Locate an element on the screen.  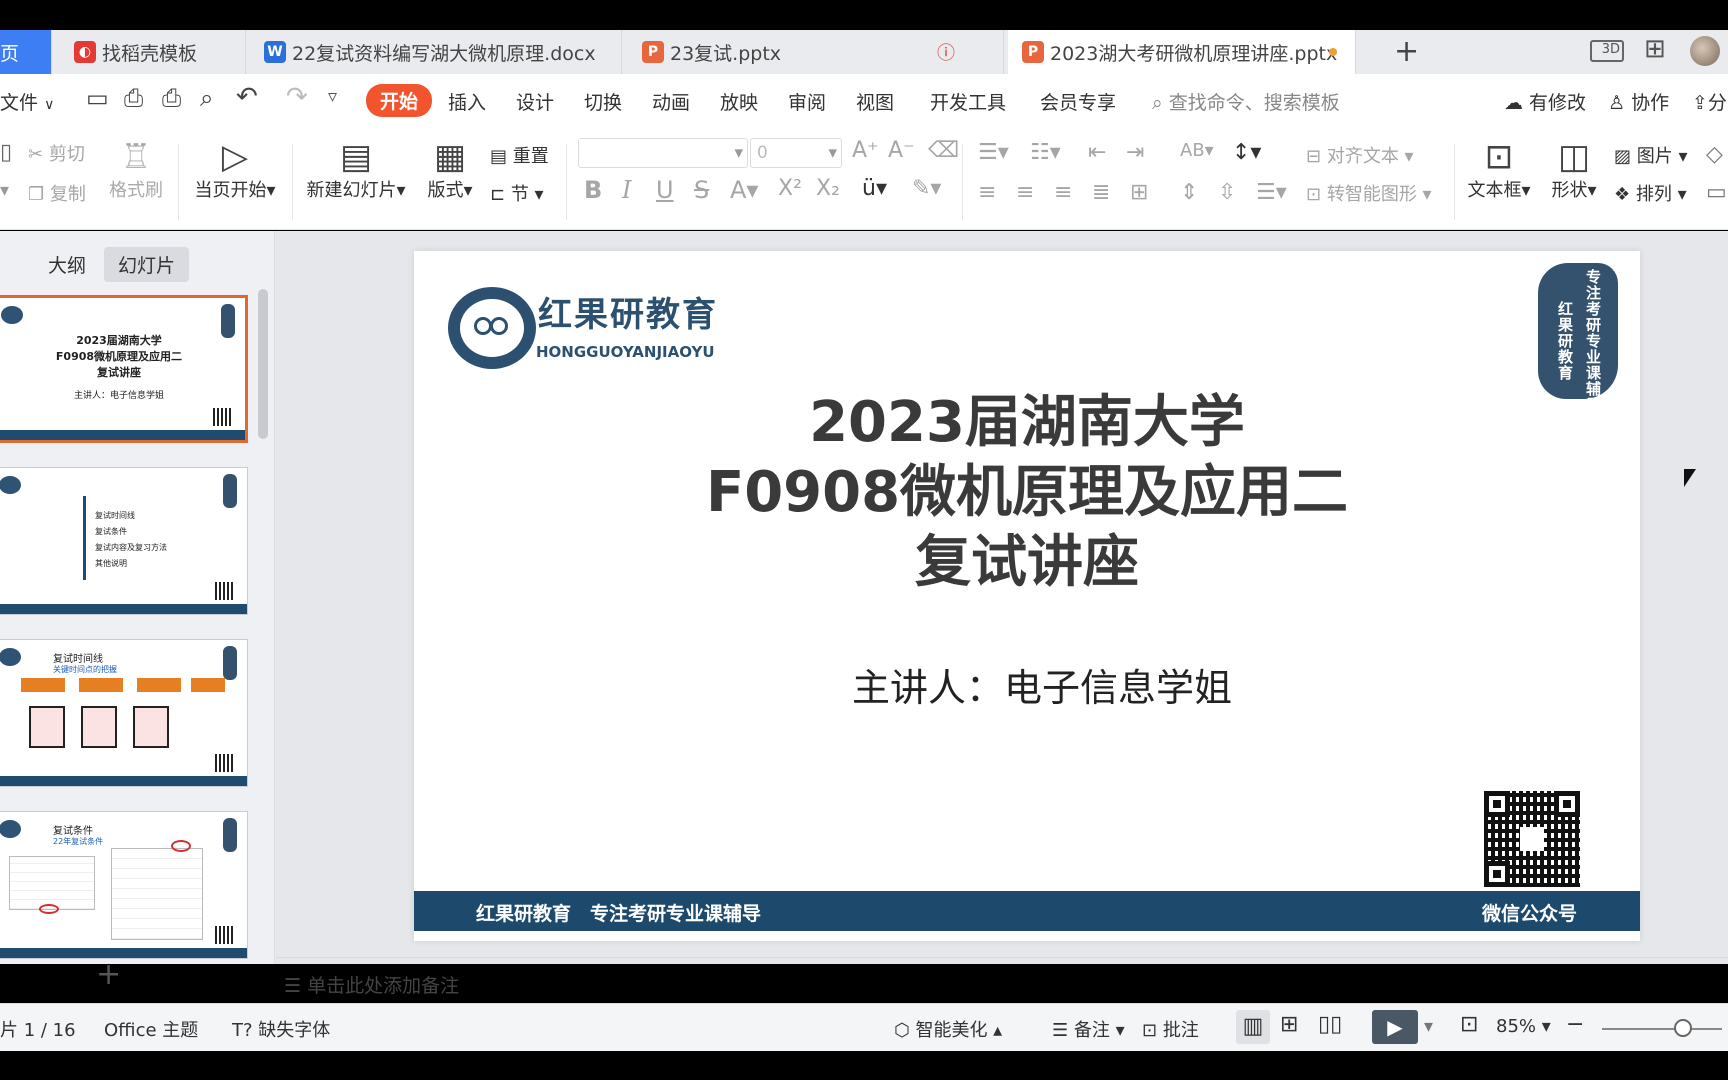
redo-icon: ↷ is located at coordinates (297, 97).